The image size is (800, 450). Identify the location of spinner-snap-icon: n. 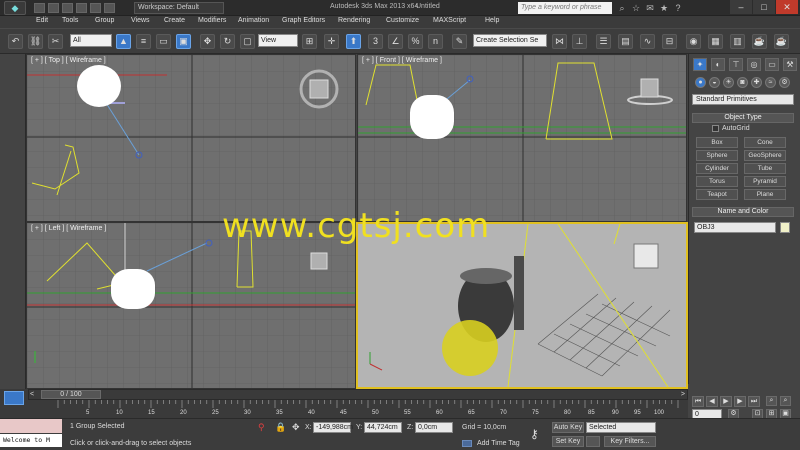
(435, 41).